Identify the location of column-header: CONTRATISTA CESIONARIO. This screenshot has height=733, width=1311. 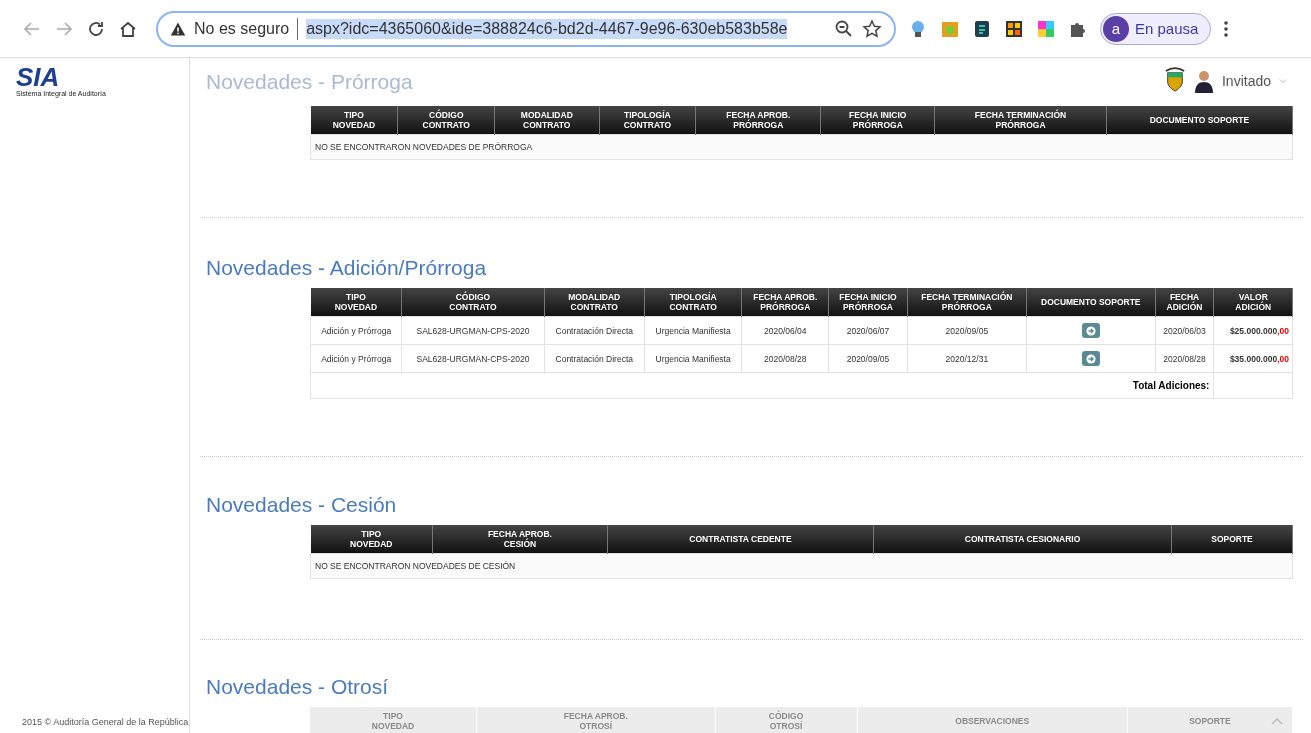
(1022, 539).